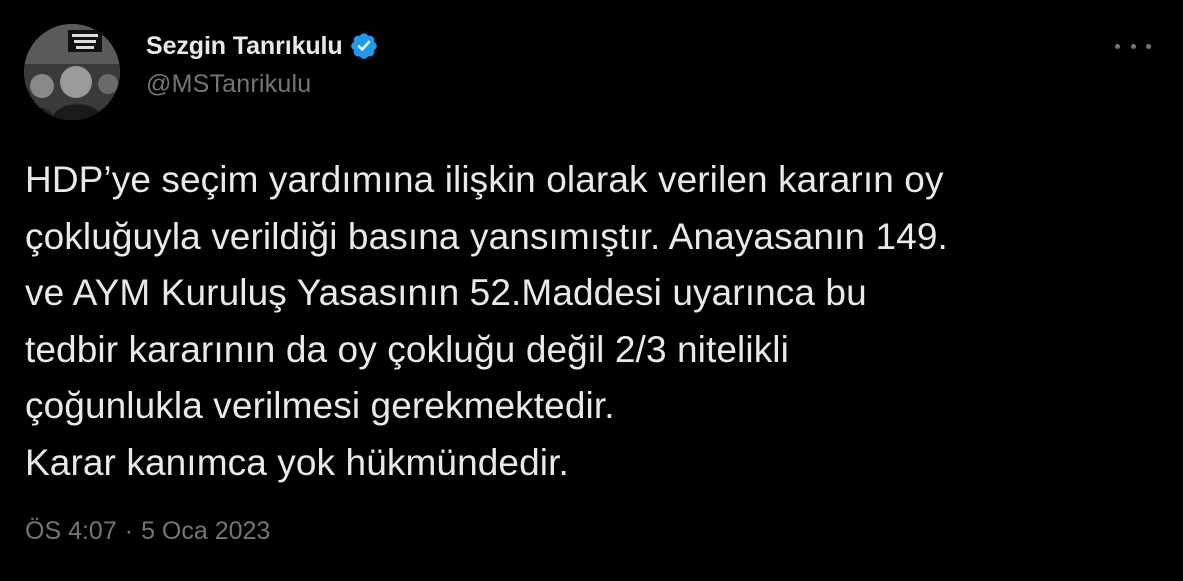 This screenshot has width=1183, height=581. Describe the element at coordinates (262, 84) in the screenshot. I see `user-handle: @MSTanrikulu` at that location.